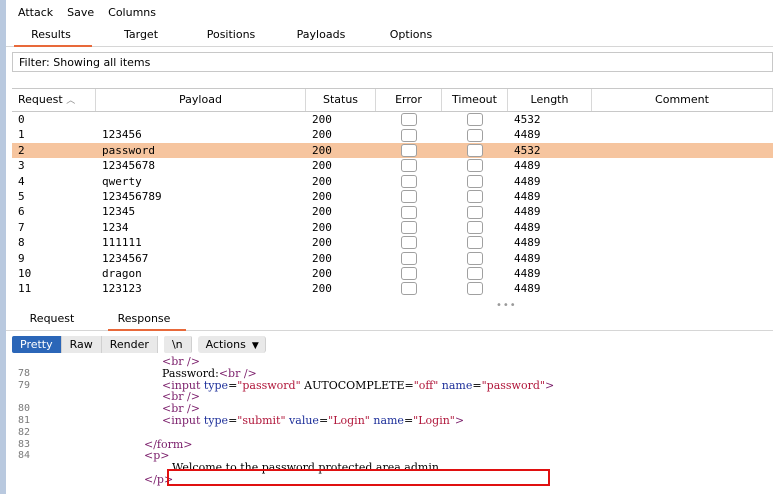 This screenshot has width=773, height=494. I want to click on highlight-box, so click(358, 477).